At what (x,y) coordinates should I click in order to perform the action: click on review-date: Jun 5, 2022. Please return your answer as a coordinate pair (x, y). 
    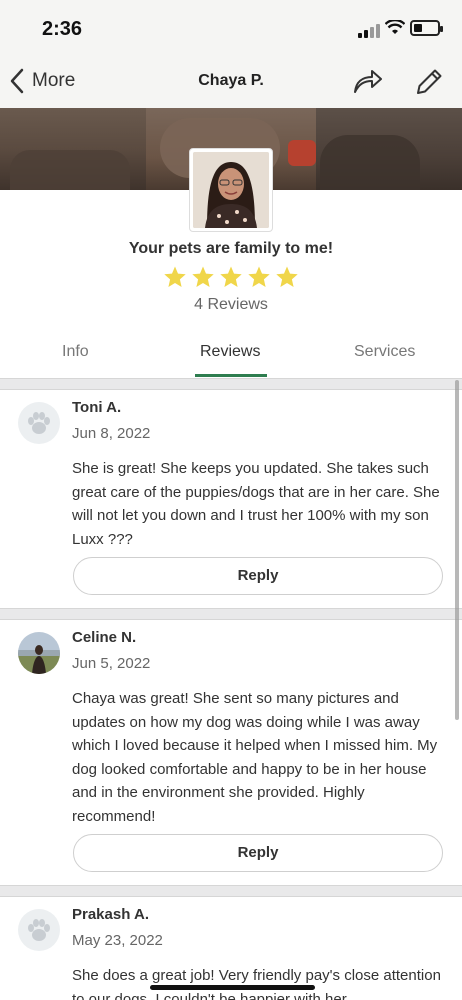
    Looking at the image, I should click on (111, 663).